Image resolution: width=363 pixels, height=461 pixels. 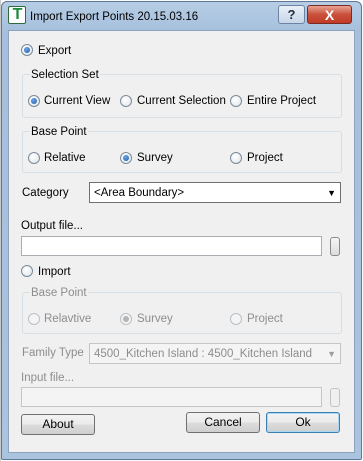 What do you see at coordinates (236, 319) in the screenshot?
I see `import-project-radio` at bounding box center [236, 319].